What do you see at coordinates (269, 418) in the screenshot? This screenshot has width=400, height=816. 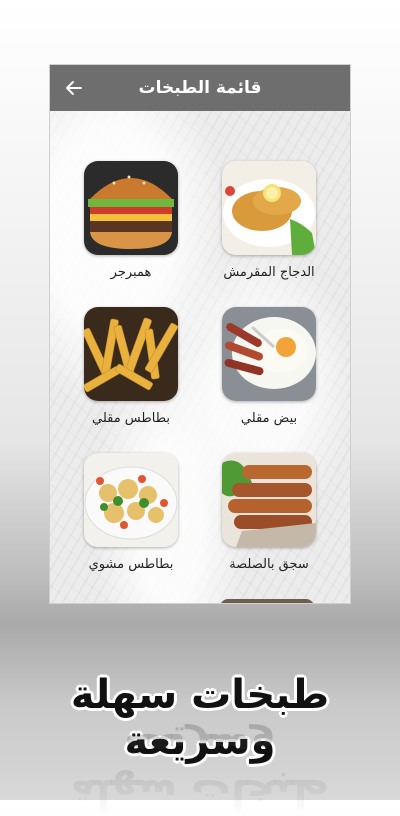 I see `dish-label: بيض مقلي` at bounding box center [269, 418].